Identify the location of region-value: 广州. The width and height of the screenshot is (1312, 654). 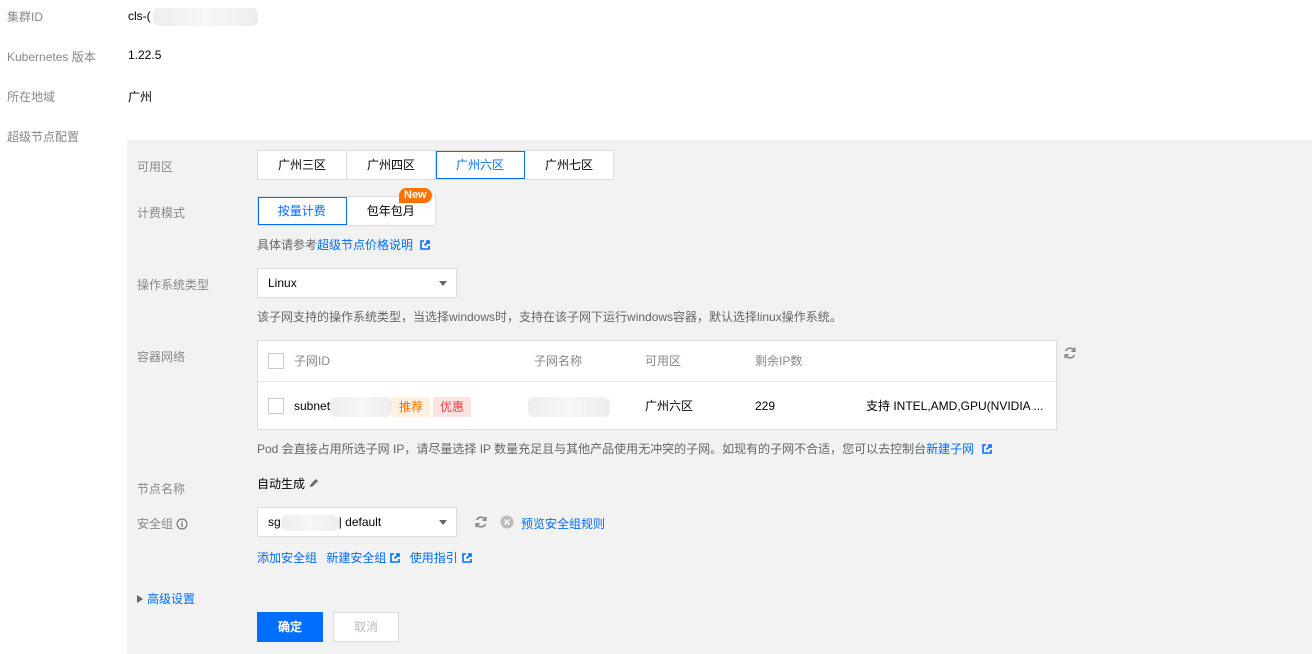
(140, 97).